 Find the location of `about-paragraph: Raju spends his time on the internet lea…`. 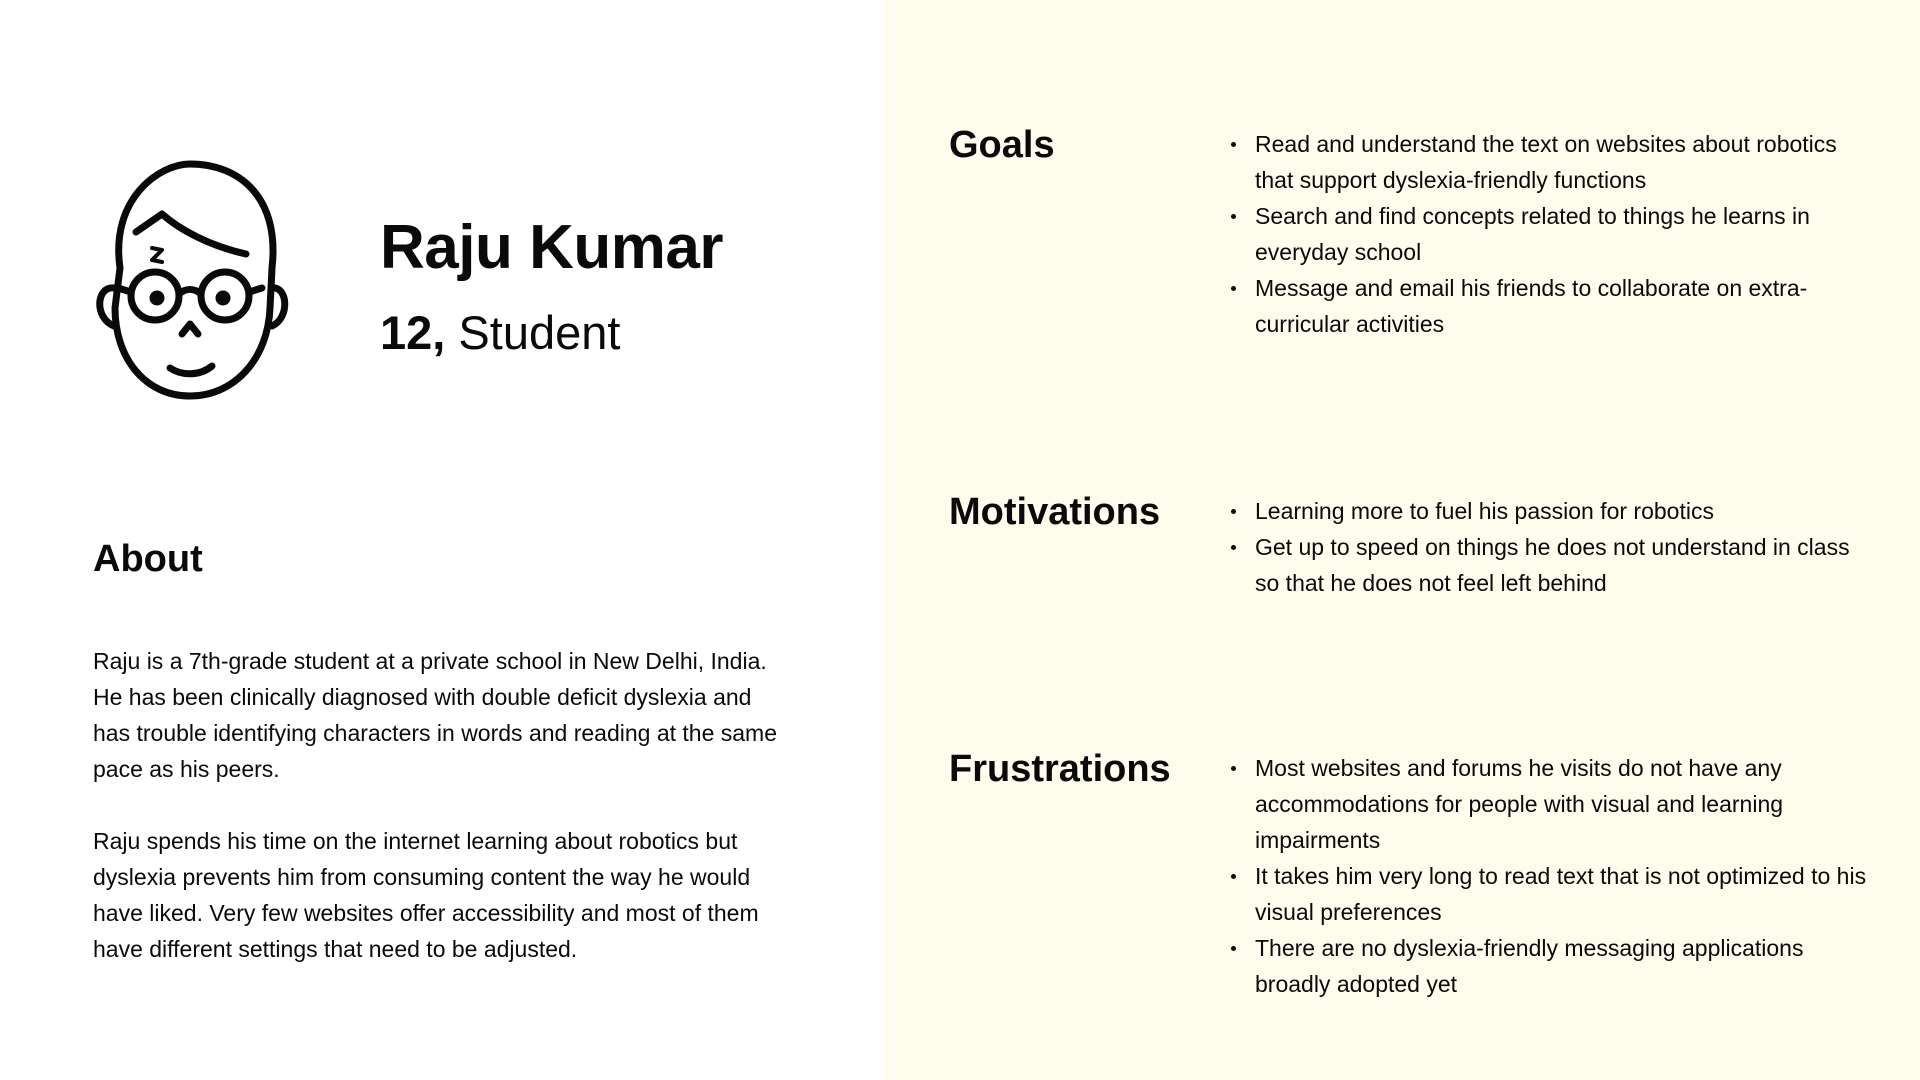

about-paragraph: Raju spends his time on the internet lea… is located at coordinates (426, 895).